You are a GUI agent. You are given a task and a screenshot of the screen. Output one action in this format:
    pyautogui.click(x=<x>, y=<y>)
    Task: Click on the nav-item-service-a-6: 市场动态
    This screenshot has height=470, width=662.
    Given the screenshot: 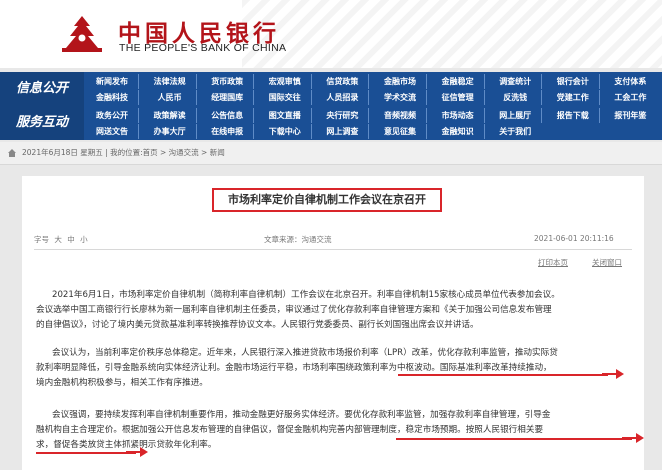 What is the action you would take?
    pyautogui.click(x=458, y=115)
    